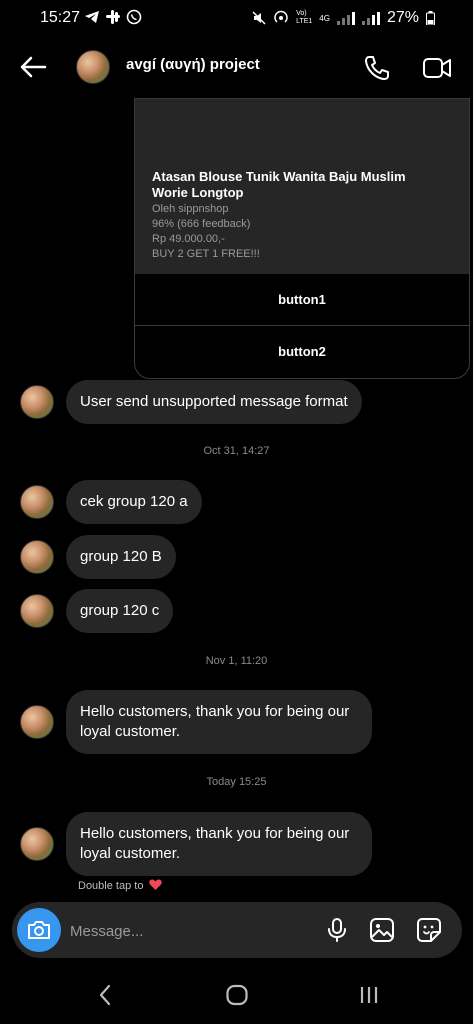 Image resolution: width=473 pixels, height=1024 pixels. What do you see at coordinates (206, 254) in the screenshot?
I see `product-promo: BUY 2 GET 1 FREE!!!` at bounding box center [206, 254].